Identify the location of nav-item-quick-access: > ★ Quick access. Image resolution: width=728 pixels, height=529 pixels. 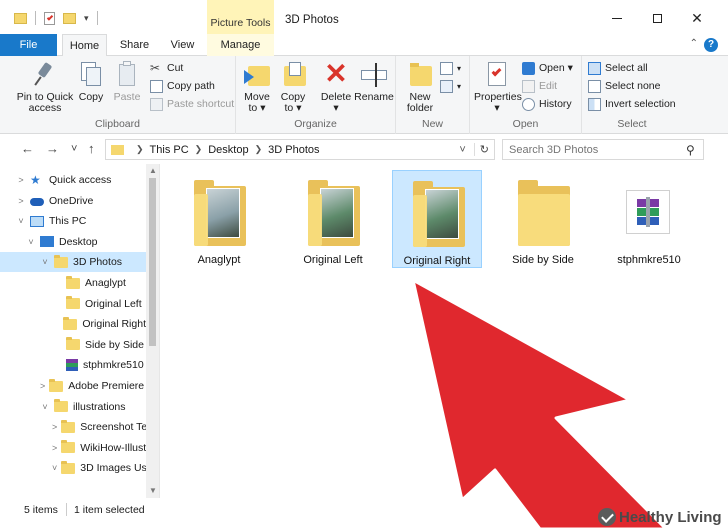
(73, 180).